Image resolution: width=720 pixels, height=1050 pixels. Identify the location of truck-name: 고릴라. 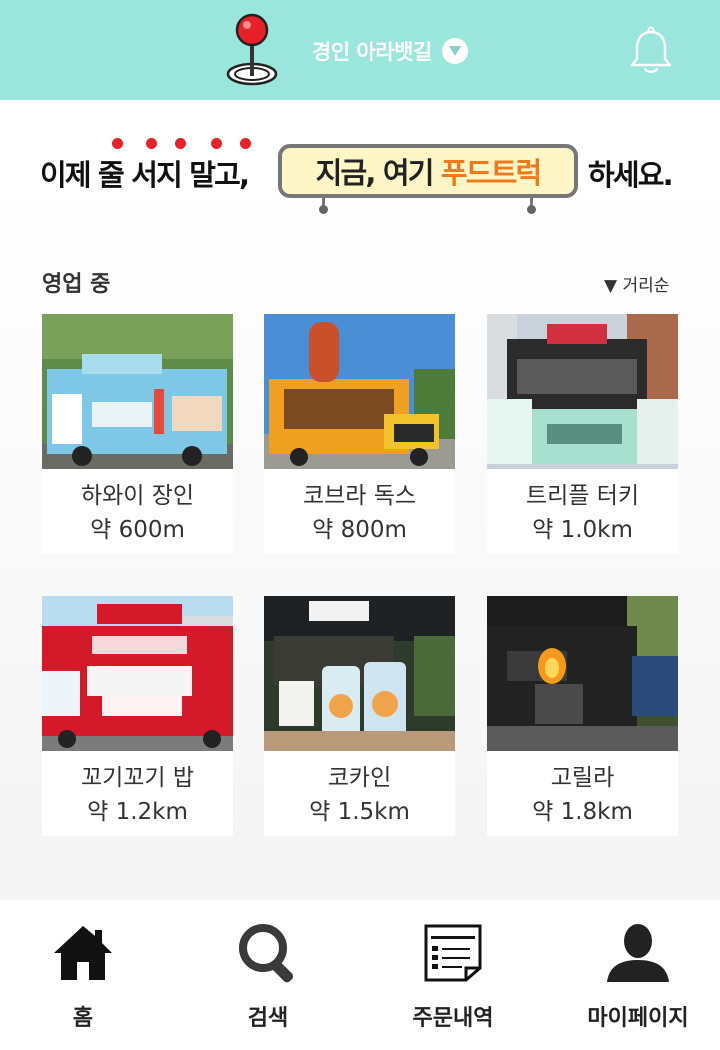
(582, 778).